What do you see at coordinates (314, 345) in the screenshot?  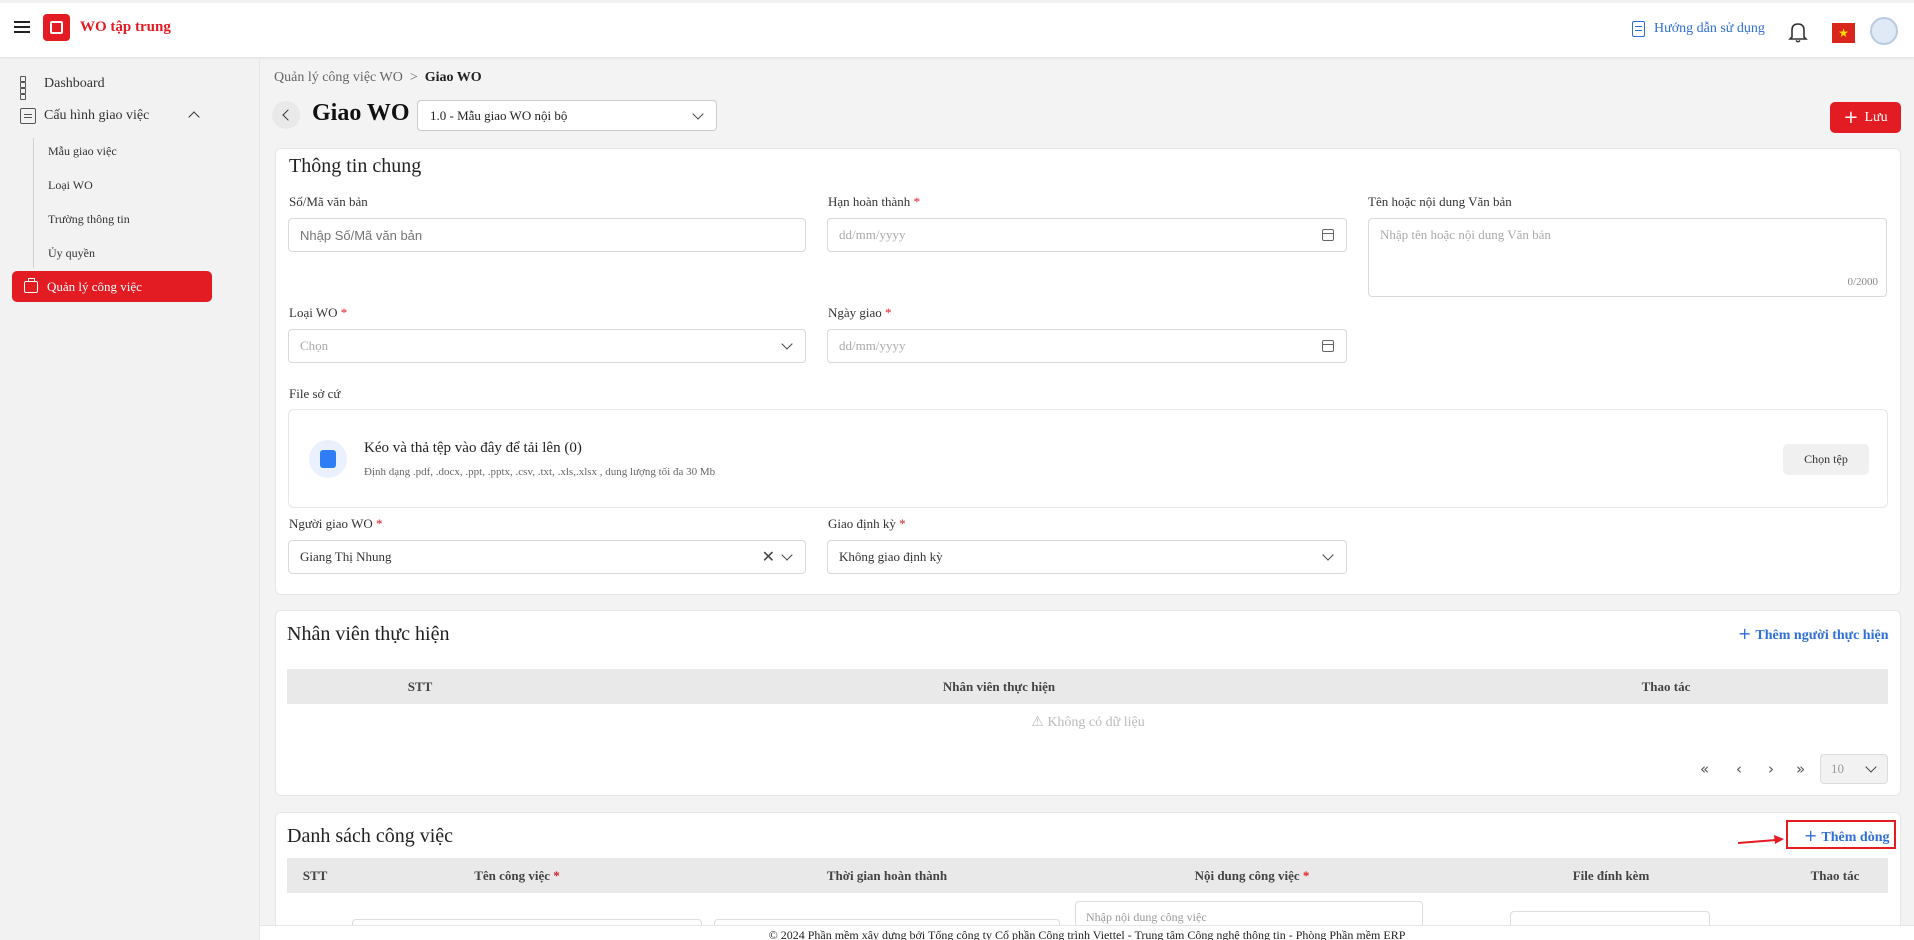 I see `wo-type-placeholder: Chọn` at bounding box center [314, 345].